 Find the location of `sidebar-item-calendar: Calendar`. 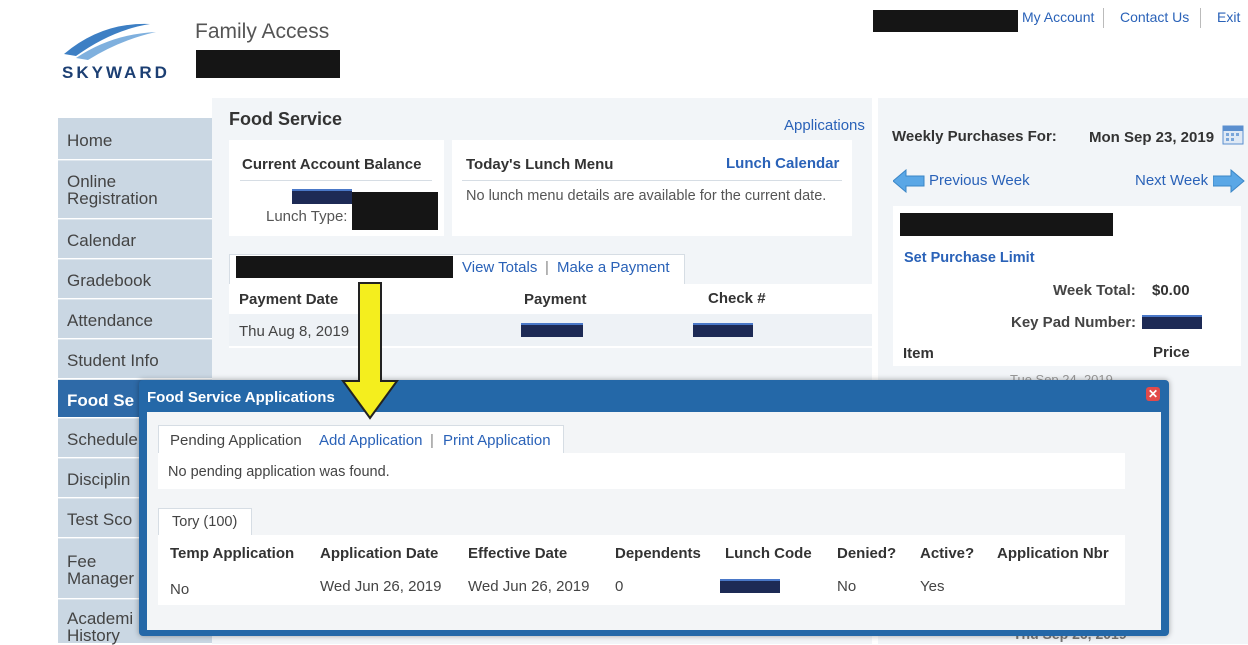

sidebar-item-calendar: Calendar is located at coordinates (135, 239).